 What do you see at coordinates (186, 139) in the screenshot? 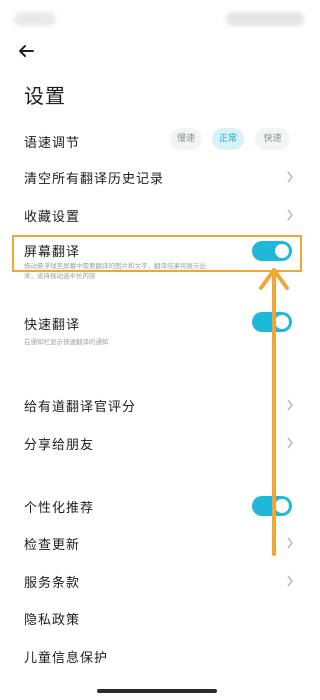
I see `speed-option-slow: 慢速` at bounding box center [186, 139].